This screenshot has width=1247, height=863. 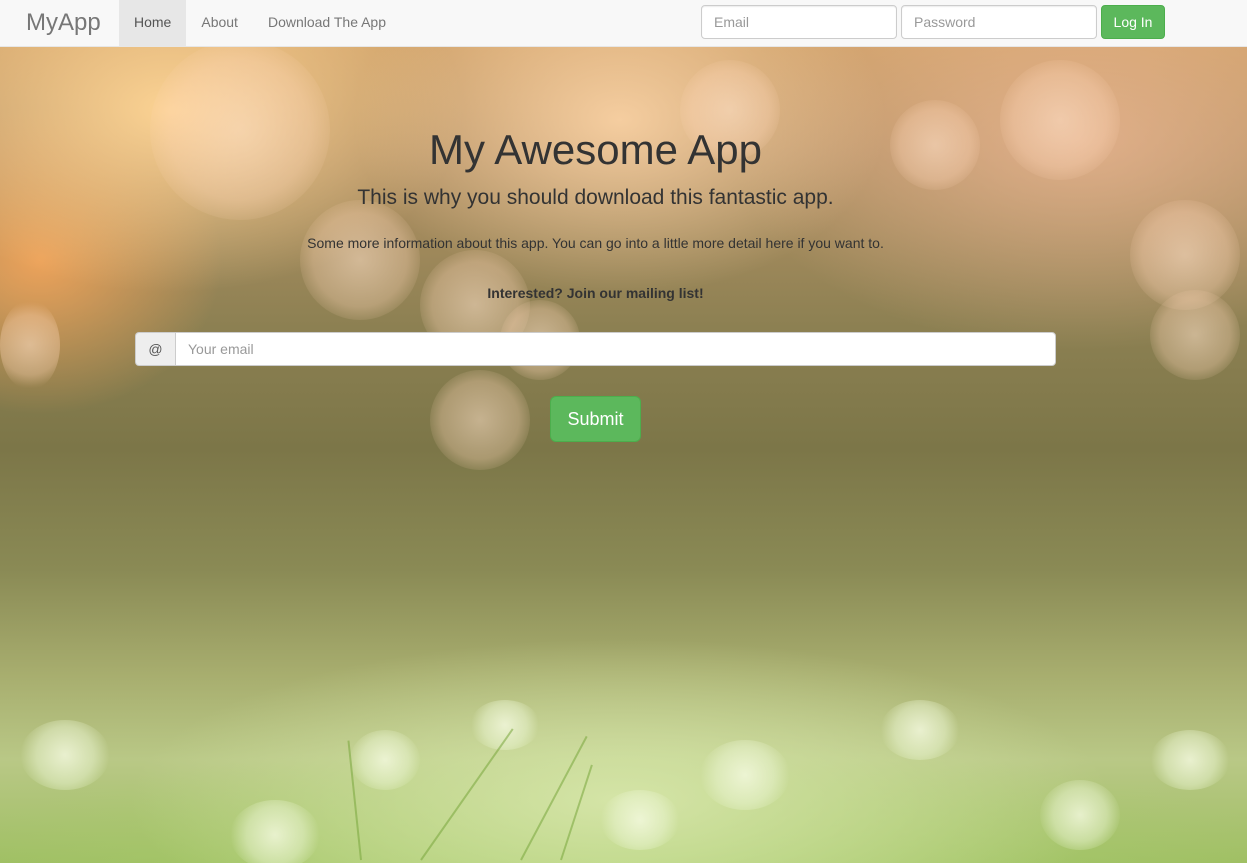 I want to click on login-password-input, so click(x=999, y=22).